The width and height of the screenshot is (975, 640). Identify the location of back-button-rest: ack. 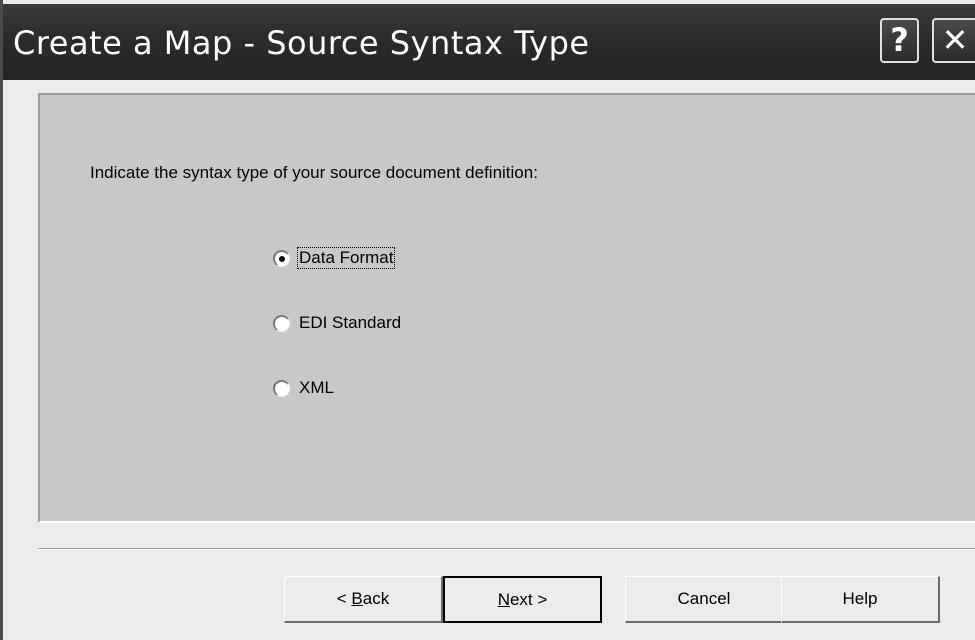
(376, 598).